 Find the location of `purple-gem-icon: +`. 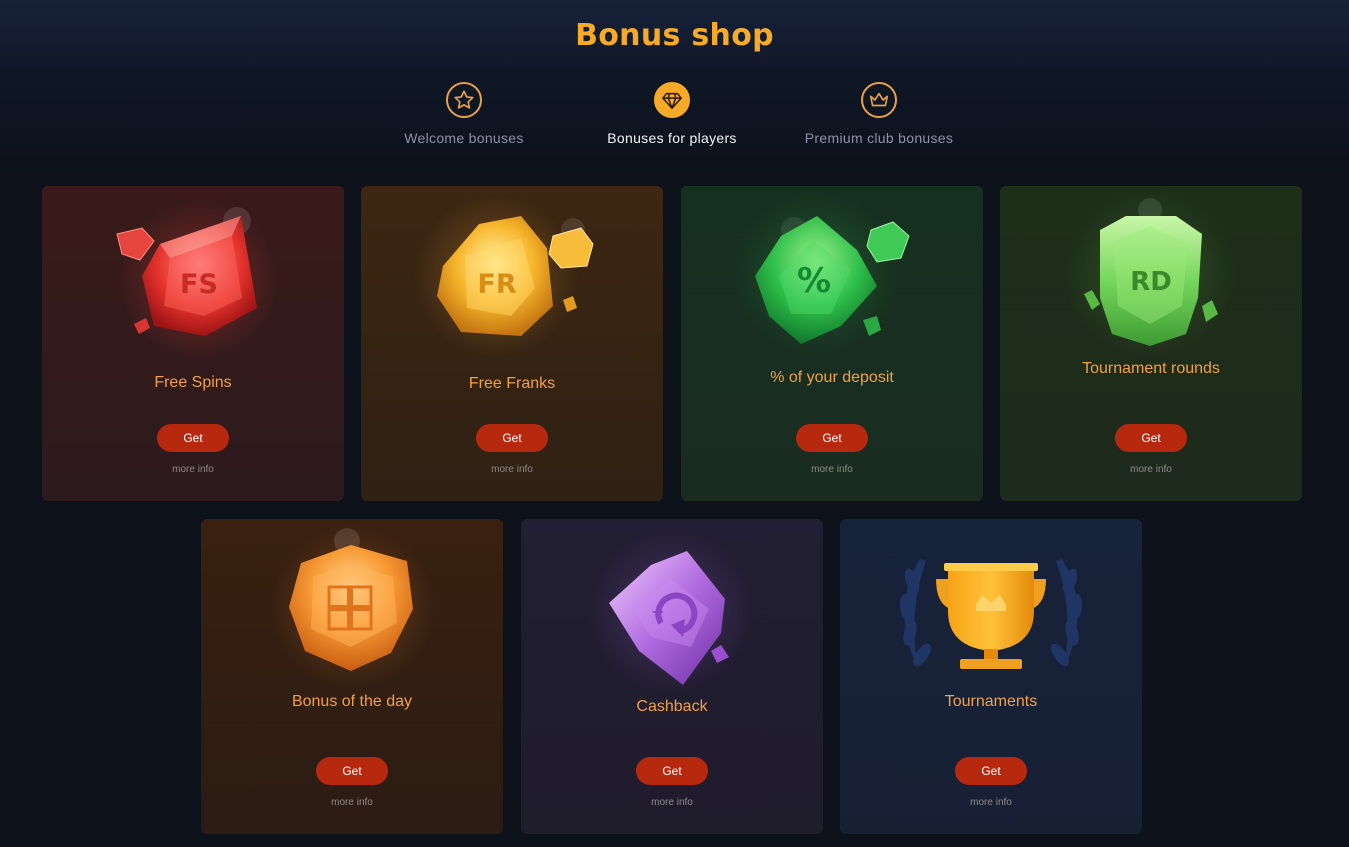

purple-gem-icon: + is located at coordinates (672, 609).